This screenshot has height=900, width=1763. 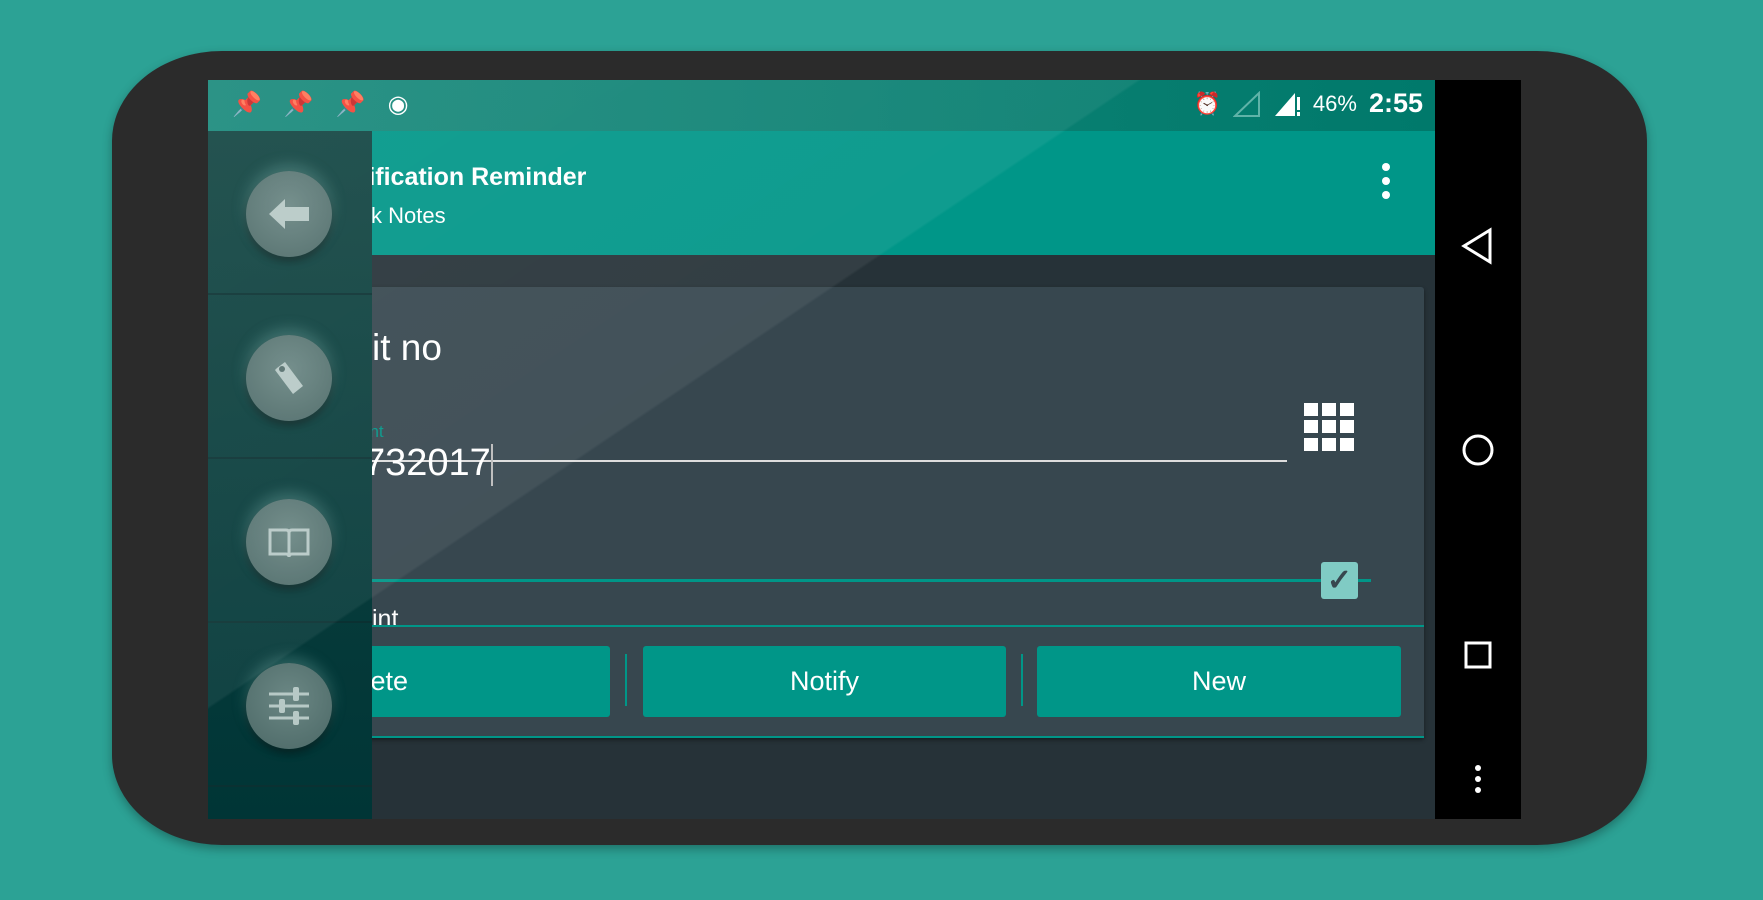 I want to click on app-toolbar: tification Reminder ck Notes, so click(x=821, y=193).